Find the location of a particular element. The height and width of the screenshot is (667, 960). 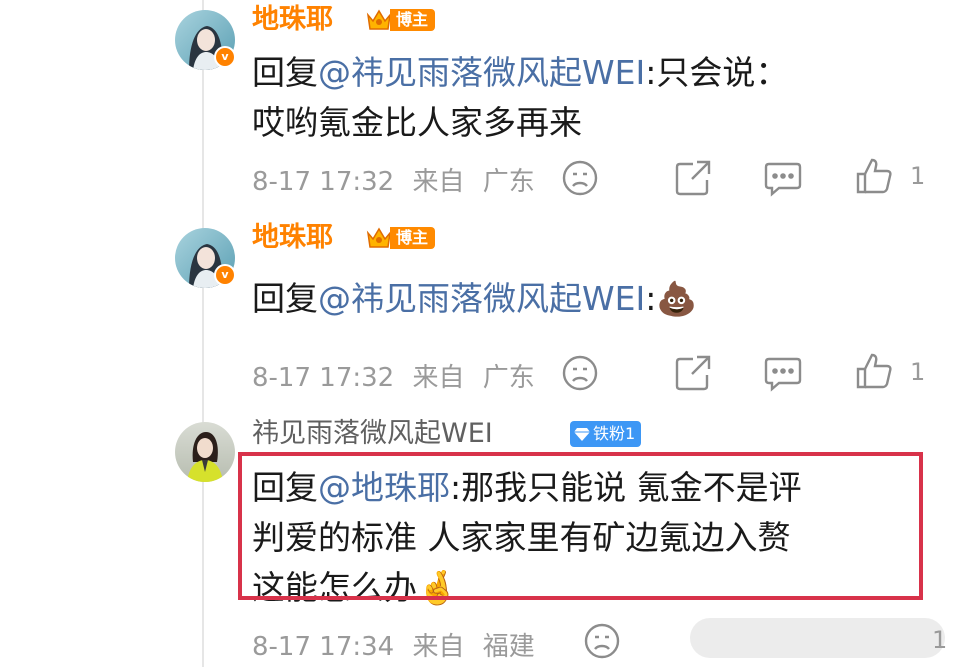

comment-location: 福建 is located at coordinates (508, 647).